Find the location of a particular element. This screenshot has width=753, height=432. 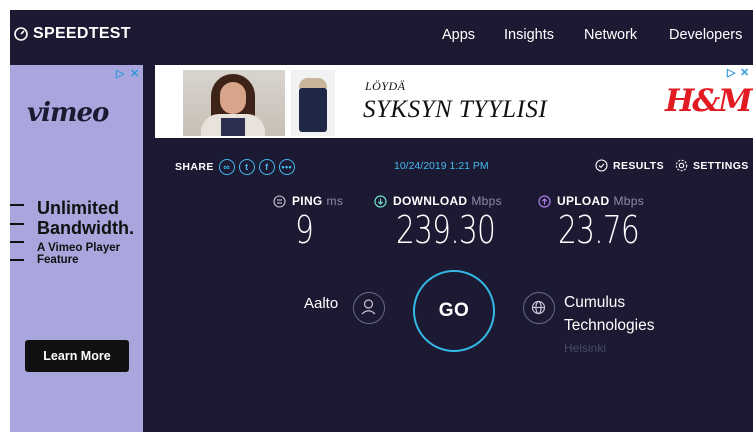

gear-icon is located at coordinates (681, 165).